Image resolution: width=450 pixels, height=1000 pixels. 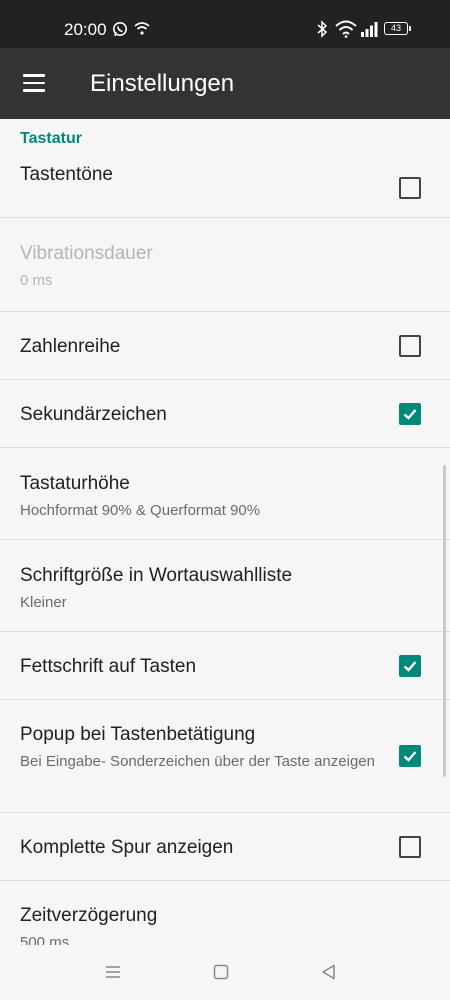 I want to click on section-header-tastatur: Tastatur, so click(x=51, y=138).